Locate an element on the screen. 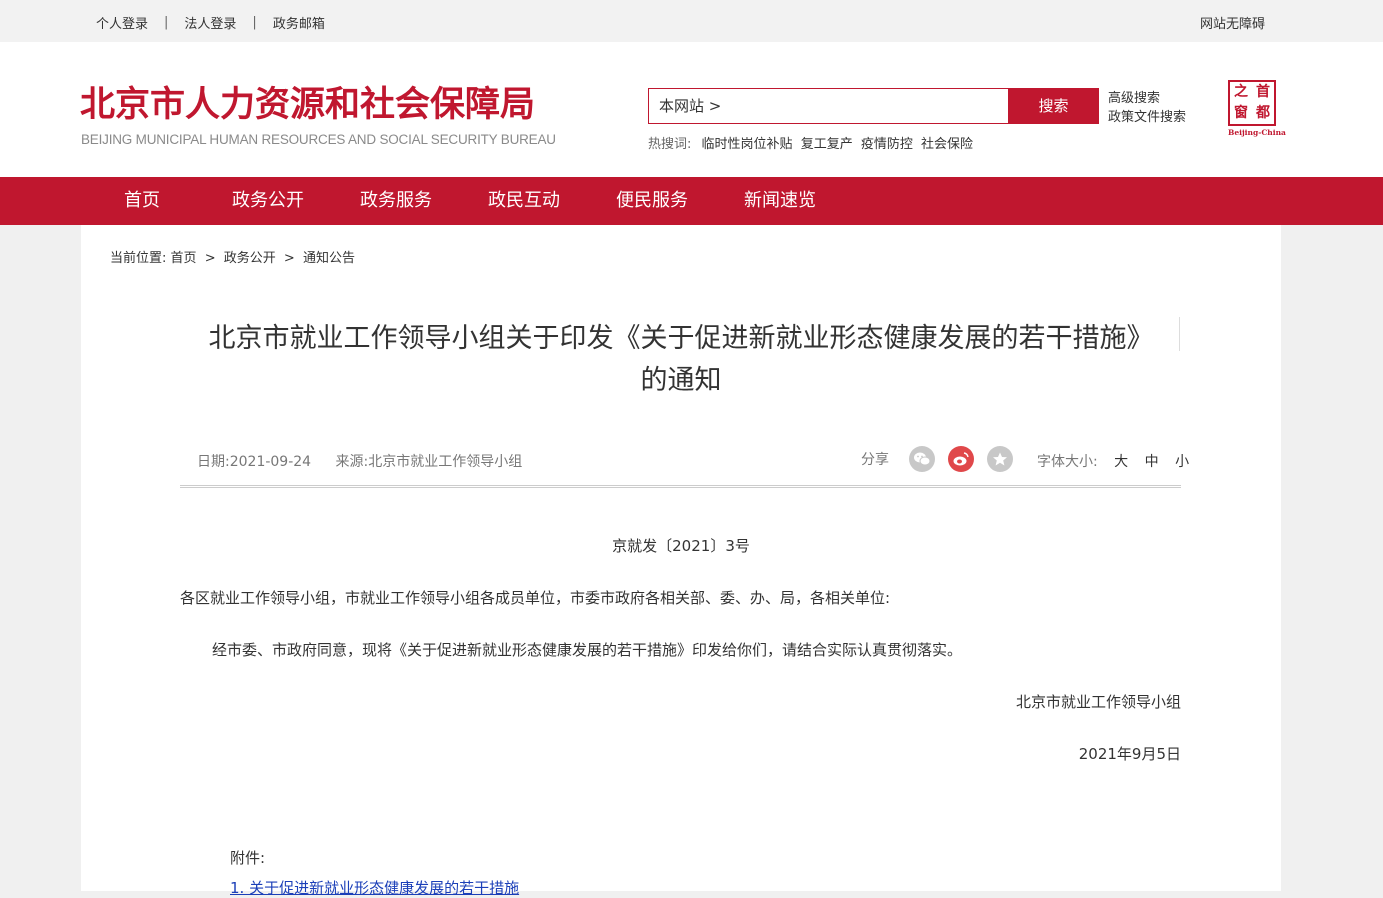 This screenshot has height=898, width=1383. title-divider is located at coordinates (1179, 334).